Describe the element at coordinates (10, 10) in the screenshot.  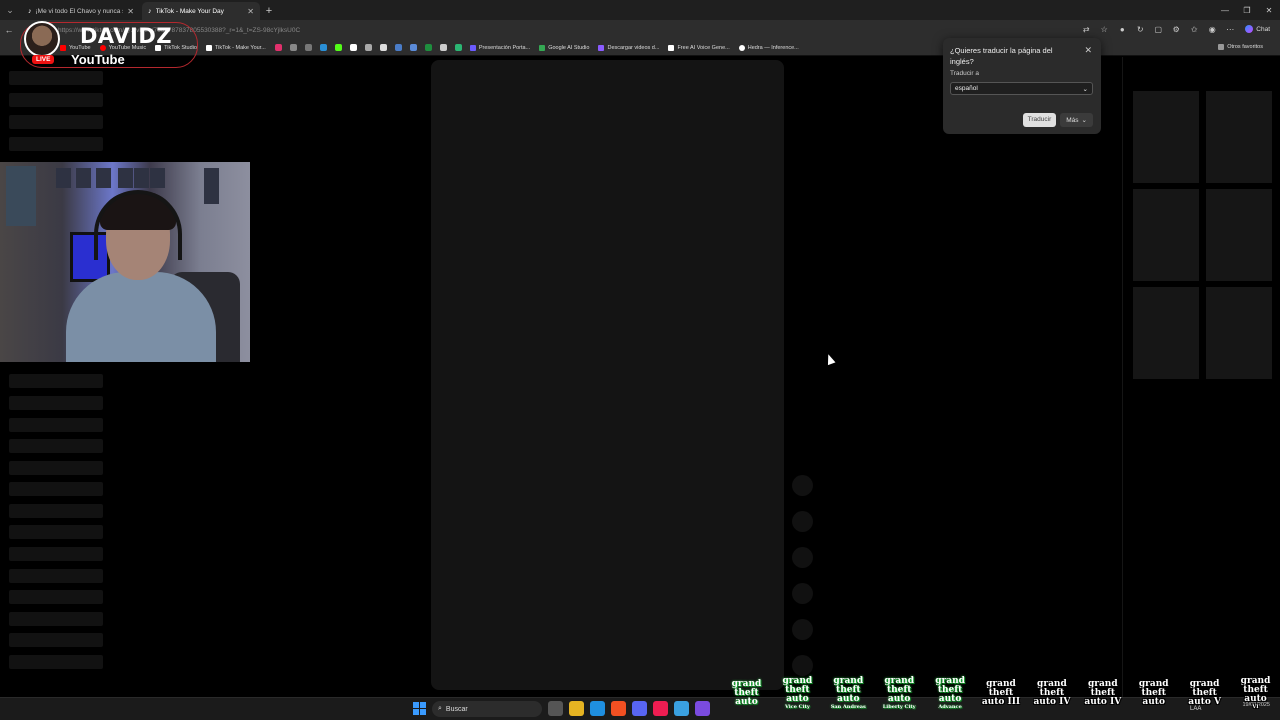
I see `tab-menu-chevron-icon: ⌄` at that location.